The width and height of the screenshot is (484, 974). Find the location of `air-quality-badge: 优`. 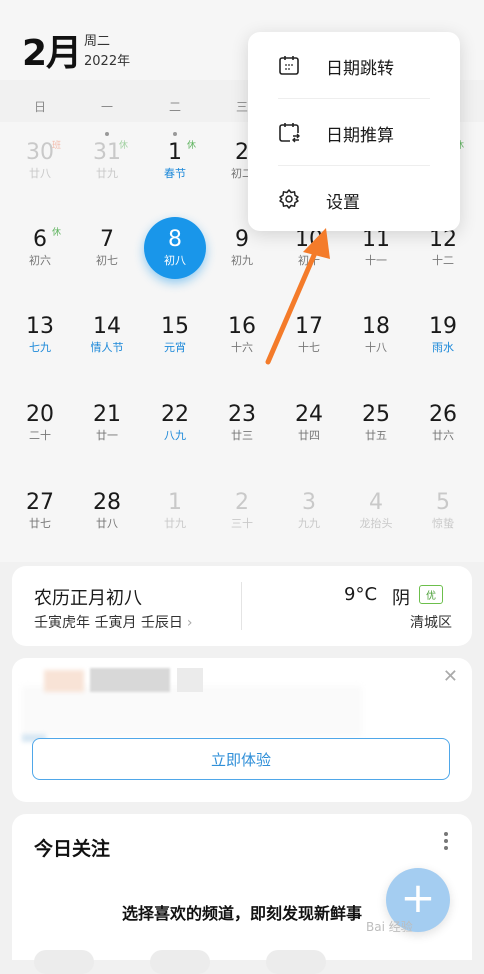

air-quality-badge: 优 is located at coordinates (431, 594).